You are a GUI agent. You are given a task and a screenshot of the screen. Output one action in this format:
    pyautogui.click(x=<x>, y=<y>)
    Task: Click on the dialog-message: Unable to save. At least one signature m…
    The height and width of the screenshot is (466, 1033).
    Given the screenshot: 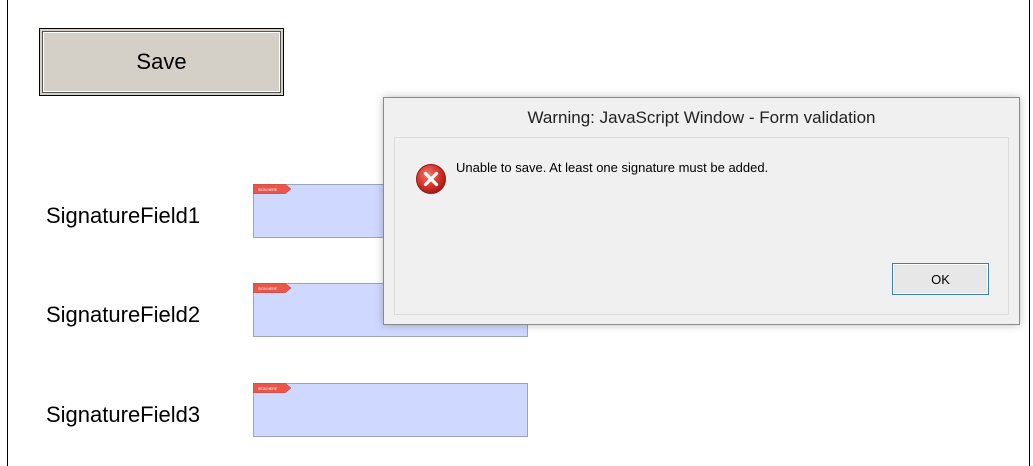 What is the action you would take?
    pyautogui.click(x=612, y=167)
    